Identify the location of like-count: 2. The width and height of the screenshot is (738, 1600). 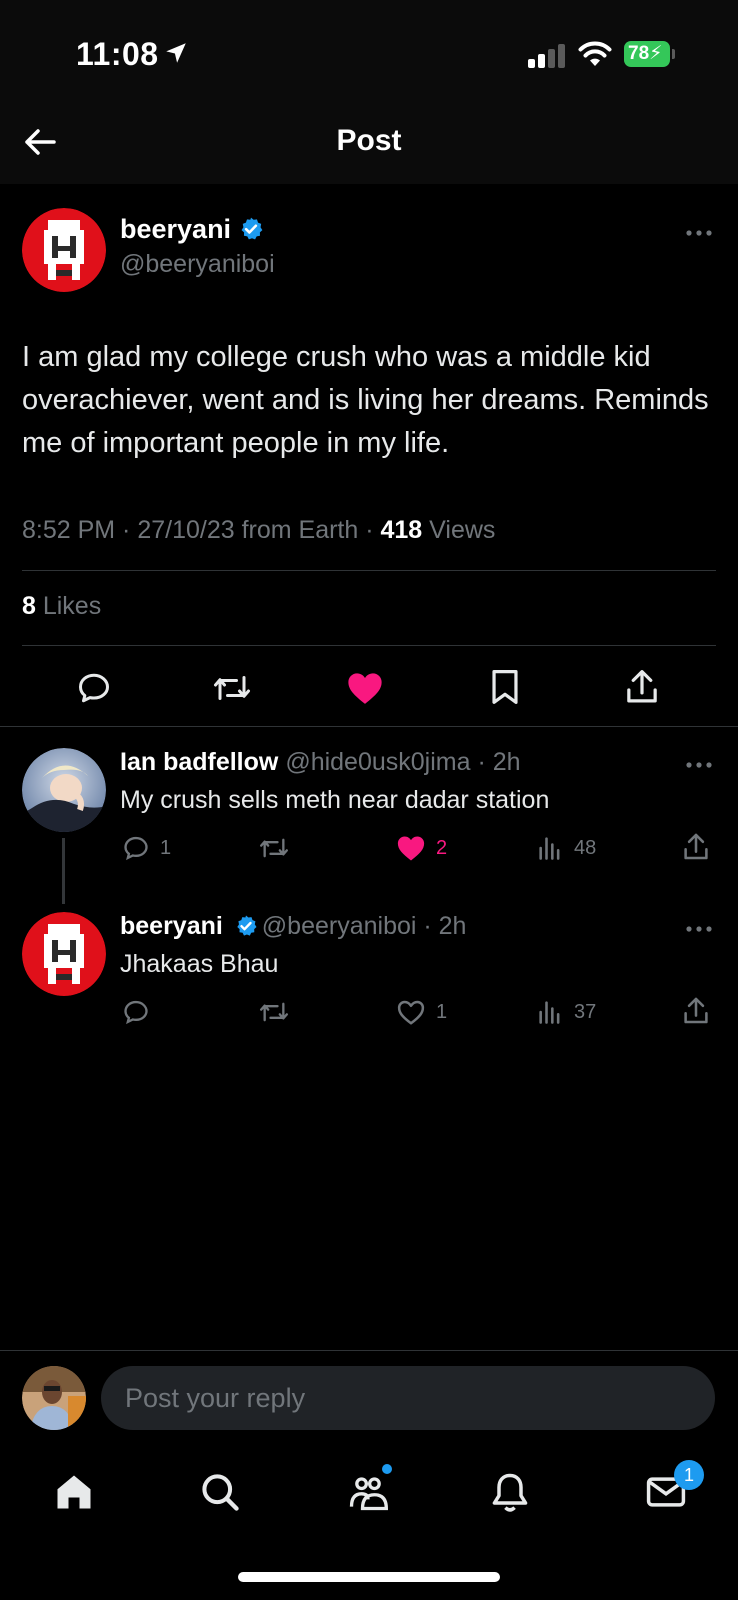
(442, 848).